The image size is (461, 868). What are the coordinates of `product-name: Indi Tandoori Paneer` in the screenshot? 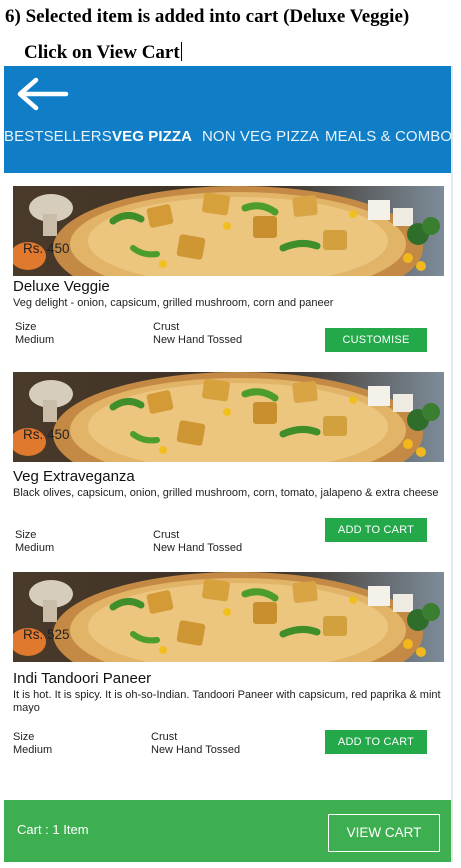 It's located at (82, 678).